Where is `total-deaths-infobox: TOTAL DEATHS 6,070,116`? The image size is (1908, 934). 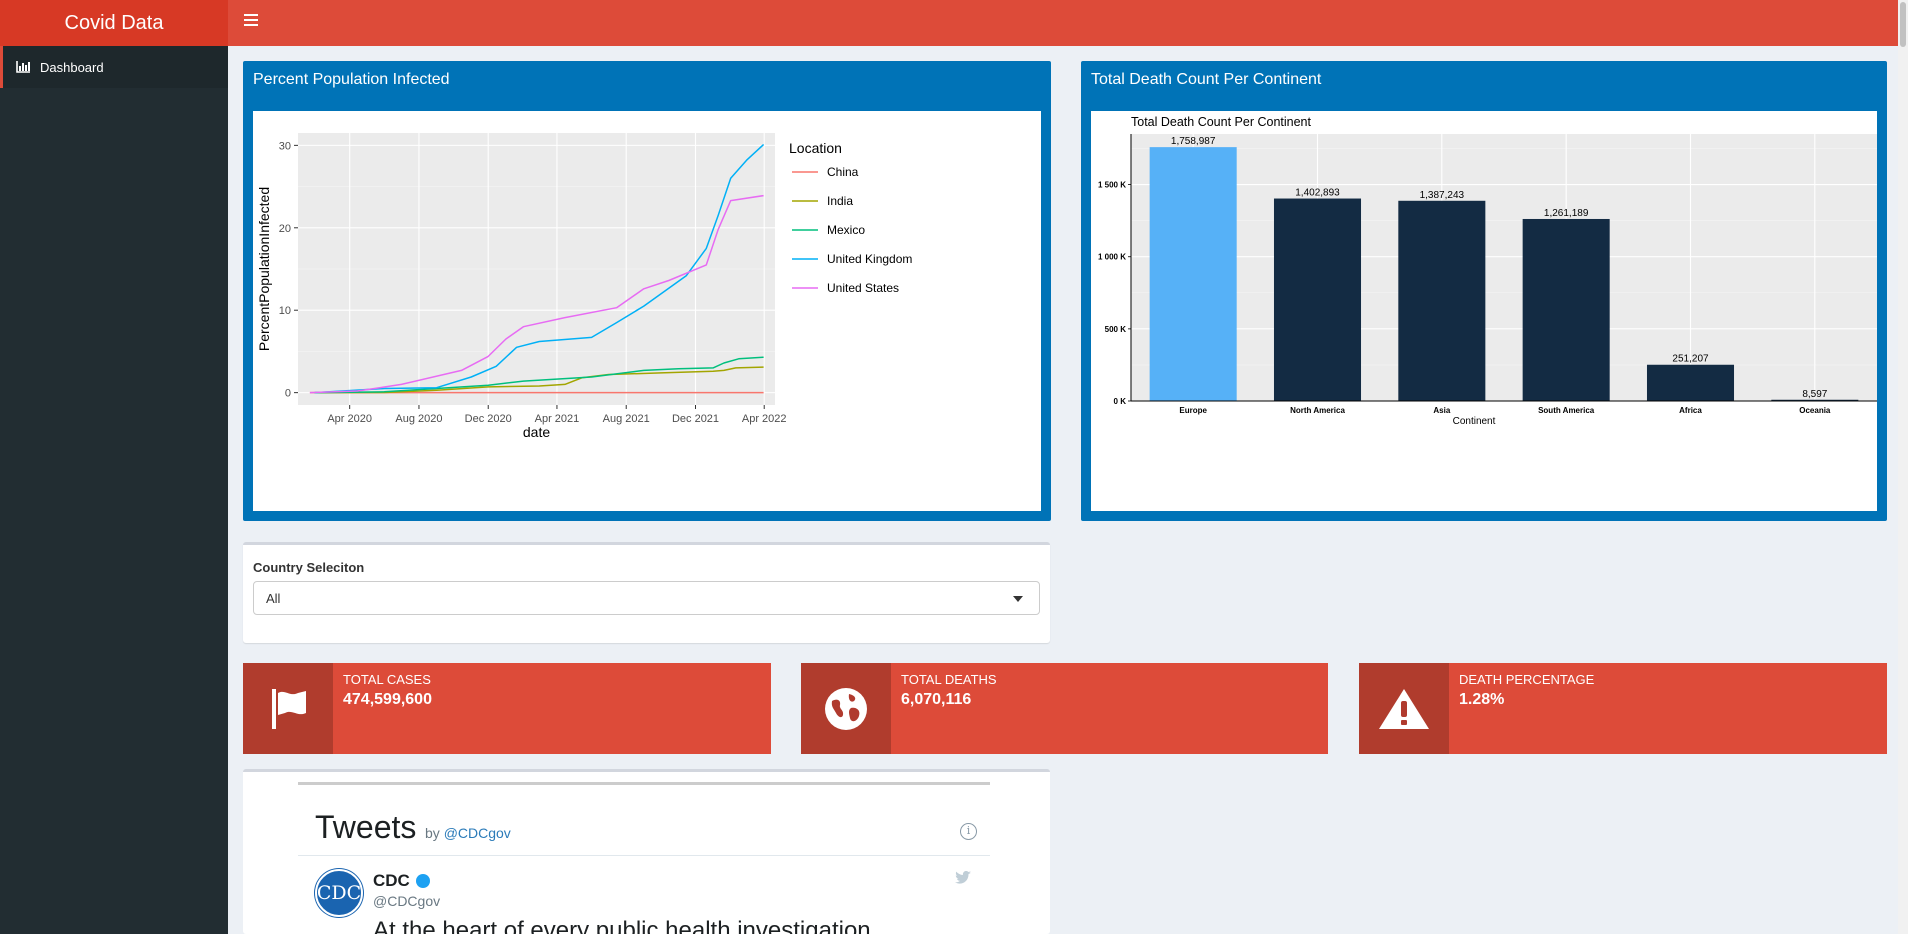
total-deaths-infobox: TOTAL DEATHS 6,070,116 is located at coordinates (1064, 708).